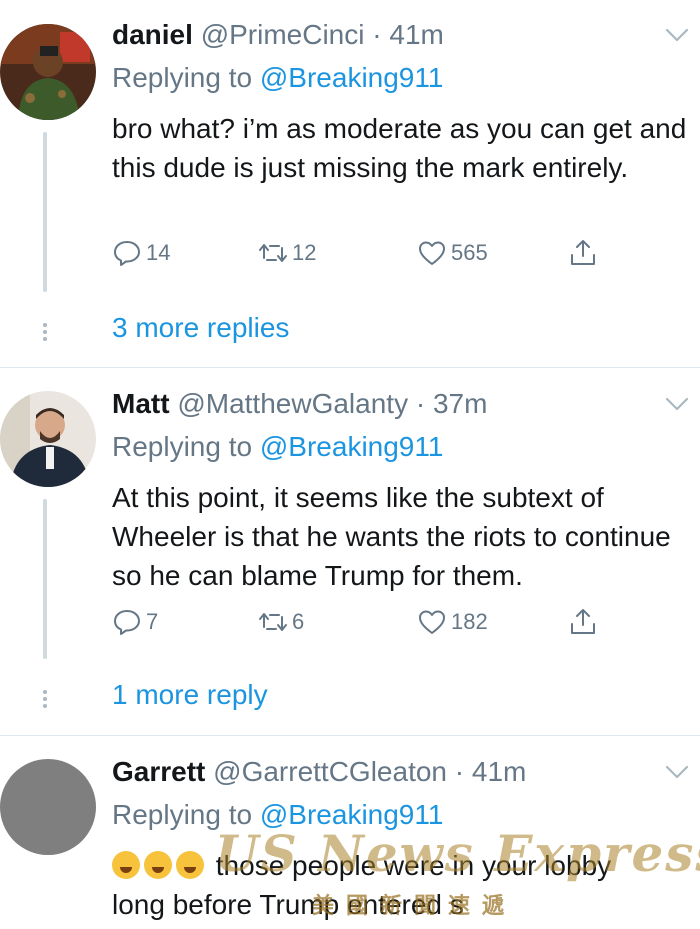 The width and height of the screenshot is (700, 929). What do you see at coordinates (152, 621) in the screenshot?
I see `reply-count: 7` at bounding box center [152, 621].